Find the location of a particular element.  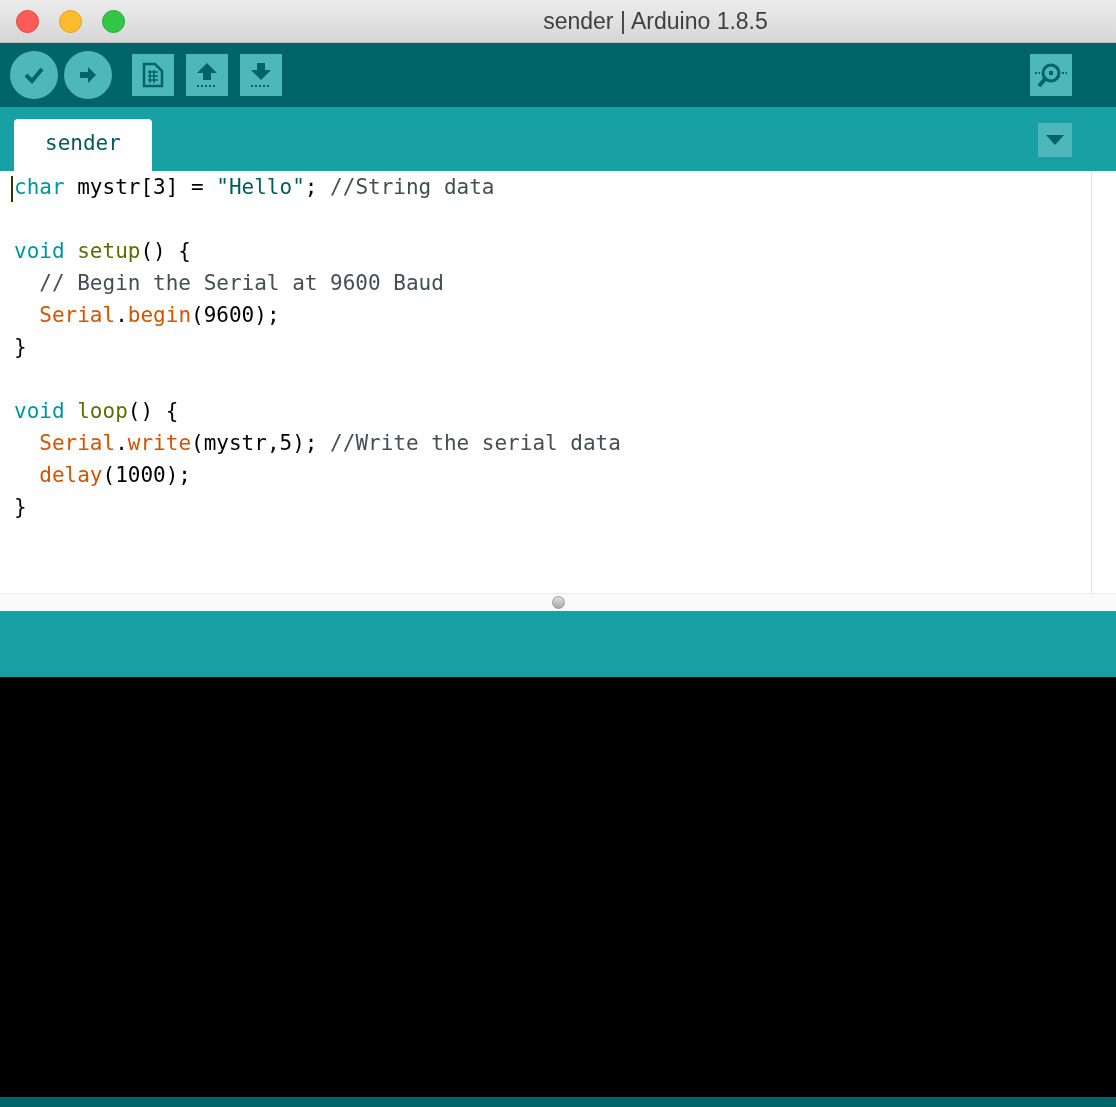

document-icon is located at coordinates (153, 75).